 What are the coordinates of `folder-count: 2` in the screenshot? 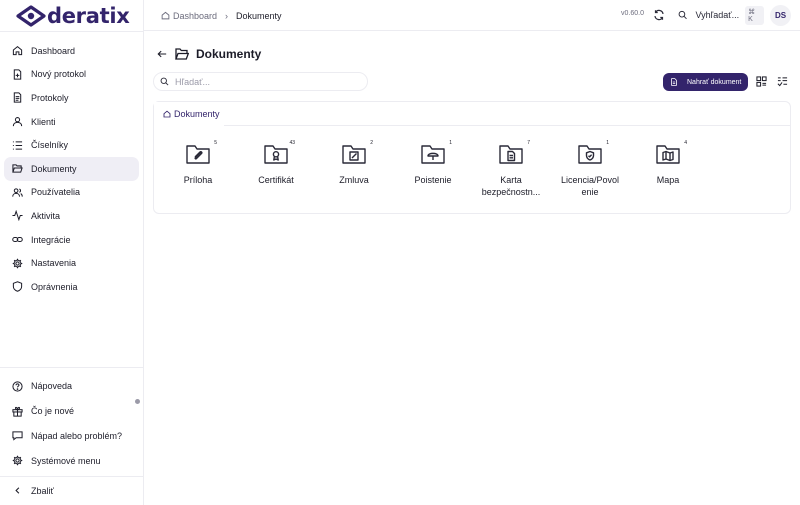 It's located at (371, 143).